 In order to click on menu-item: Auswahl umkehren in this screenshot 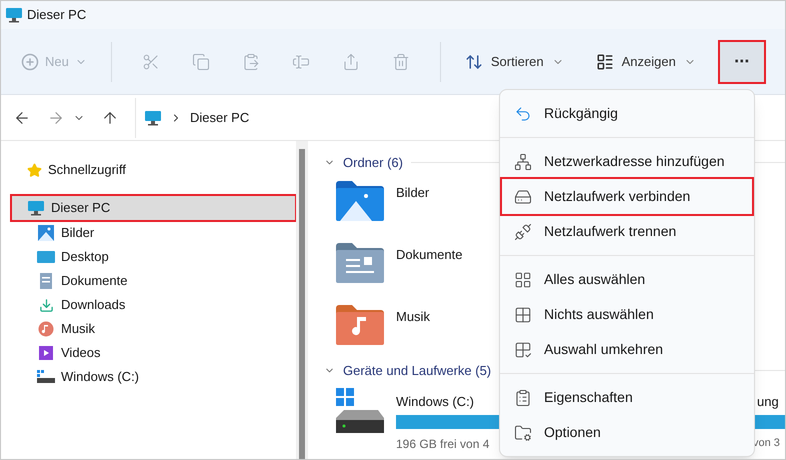, I will do `click(627, 349)`.